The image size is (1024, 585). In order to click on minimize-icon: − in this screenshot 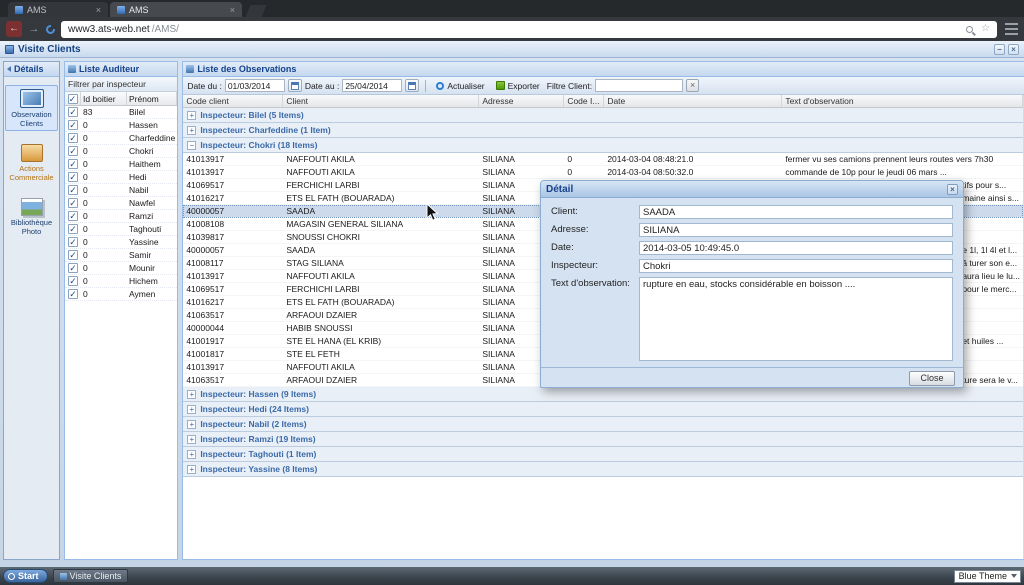, I will do `click(999, 49)`.